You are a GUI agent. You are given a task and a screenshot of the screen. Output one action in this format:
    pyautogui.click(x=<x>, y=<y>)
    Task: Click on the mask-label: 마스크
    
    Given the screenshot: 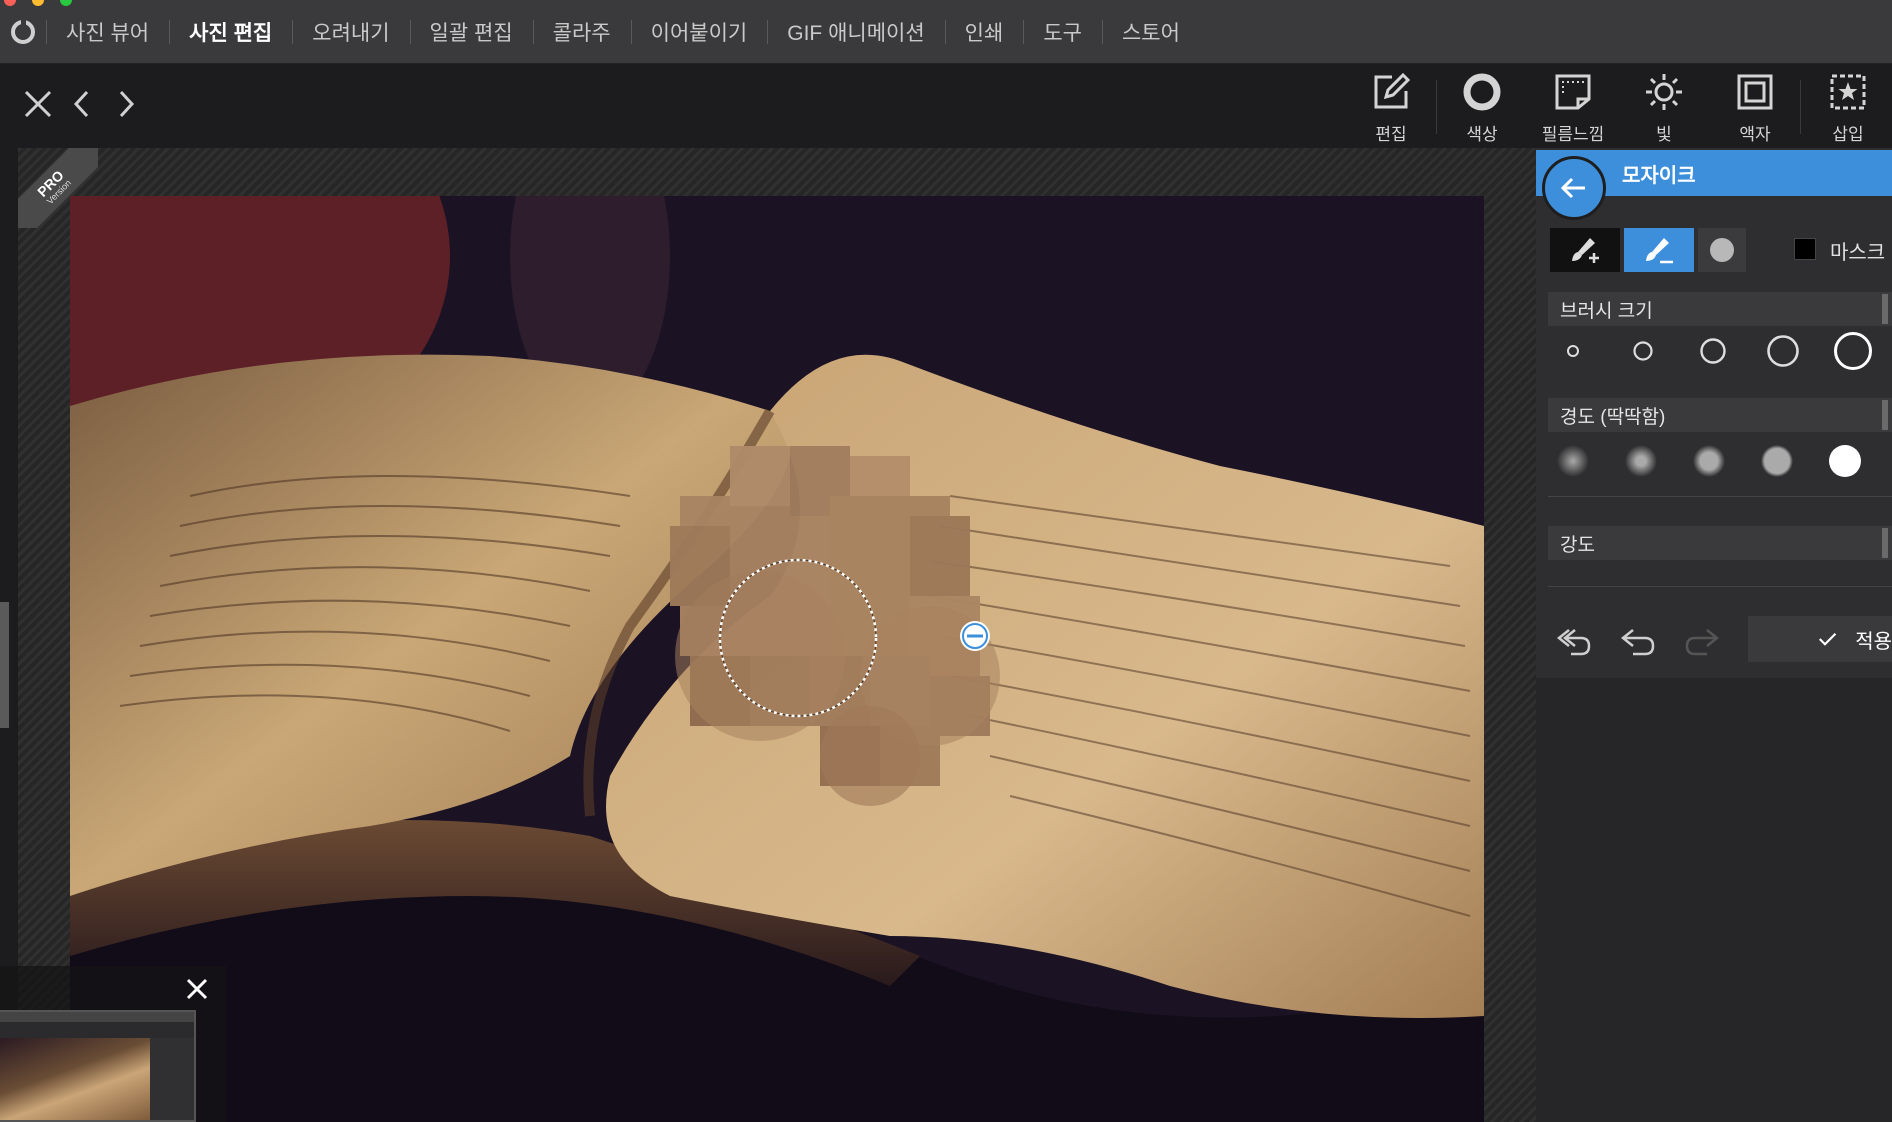 What is the action you would take?
    pyautogui.click(x=1858, y=253)
    